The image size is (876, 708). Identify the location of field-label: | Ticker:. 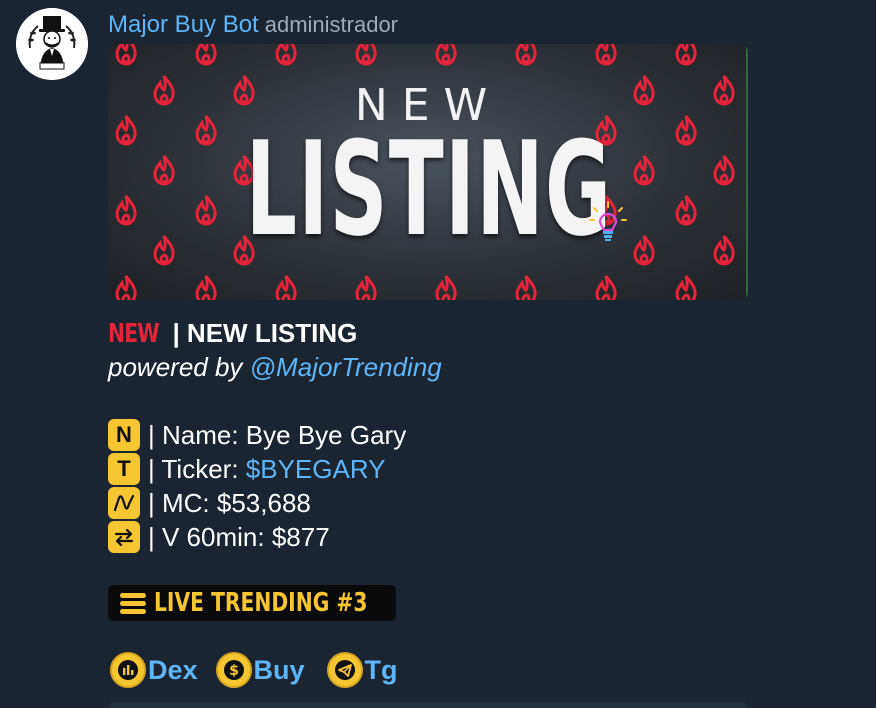
(193, 469).